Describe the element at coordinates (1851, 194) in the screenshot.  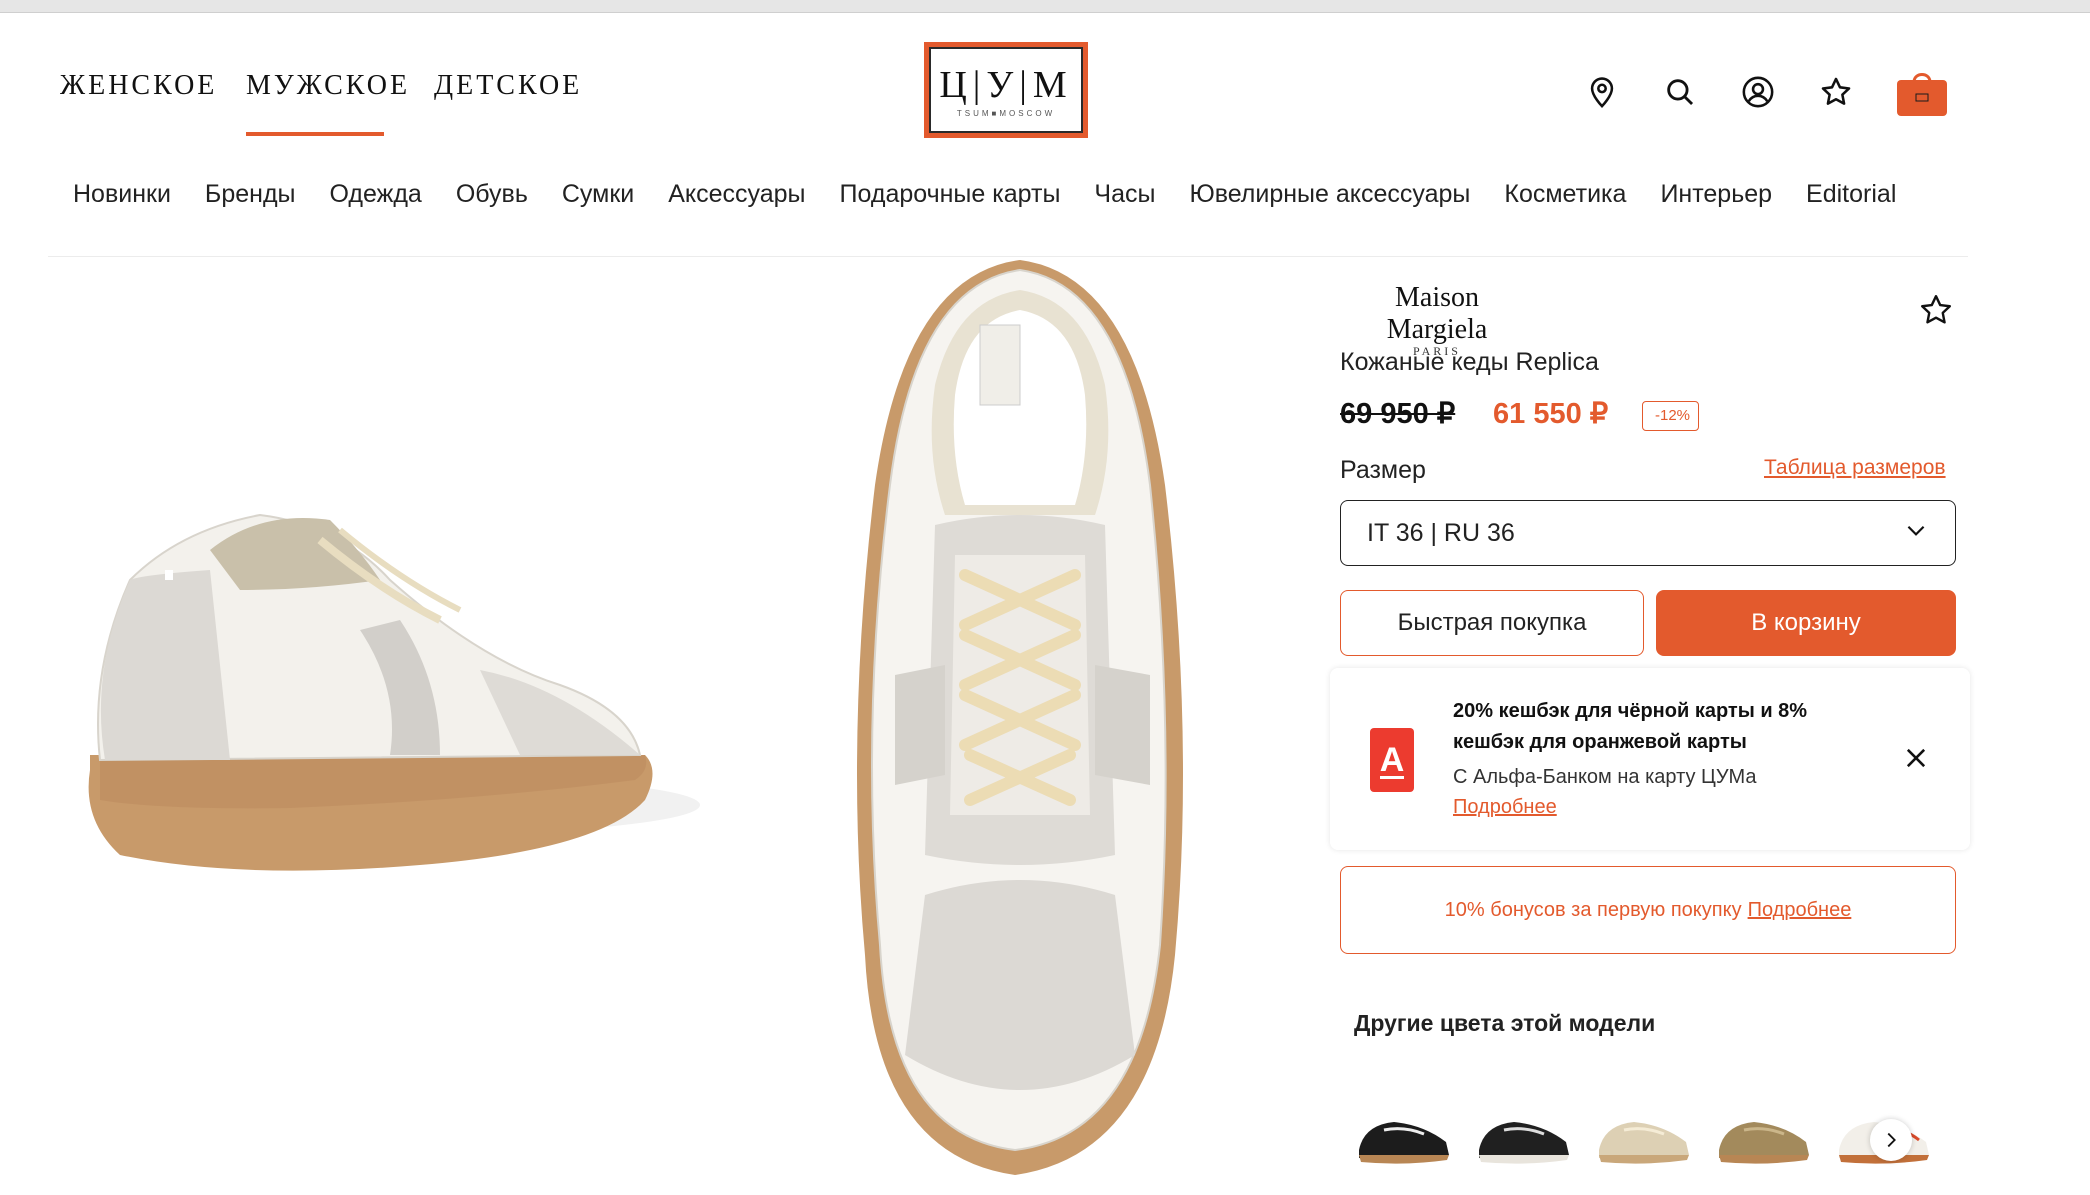
I see `category-editorial: Editorial` at that location.